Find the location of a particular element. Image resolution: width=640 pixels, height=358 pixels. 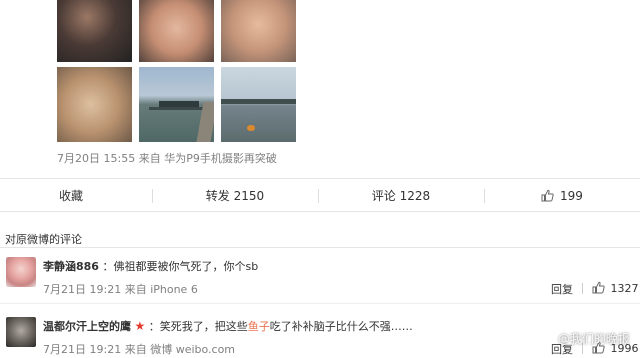

post-time: 7月20日 15:55 is located at coordinates (96, 158).